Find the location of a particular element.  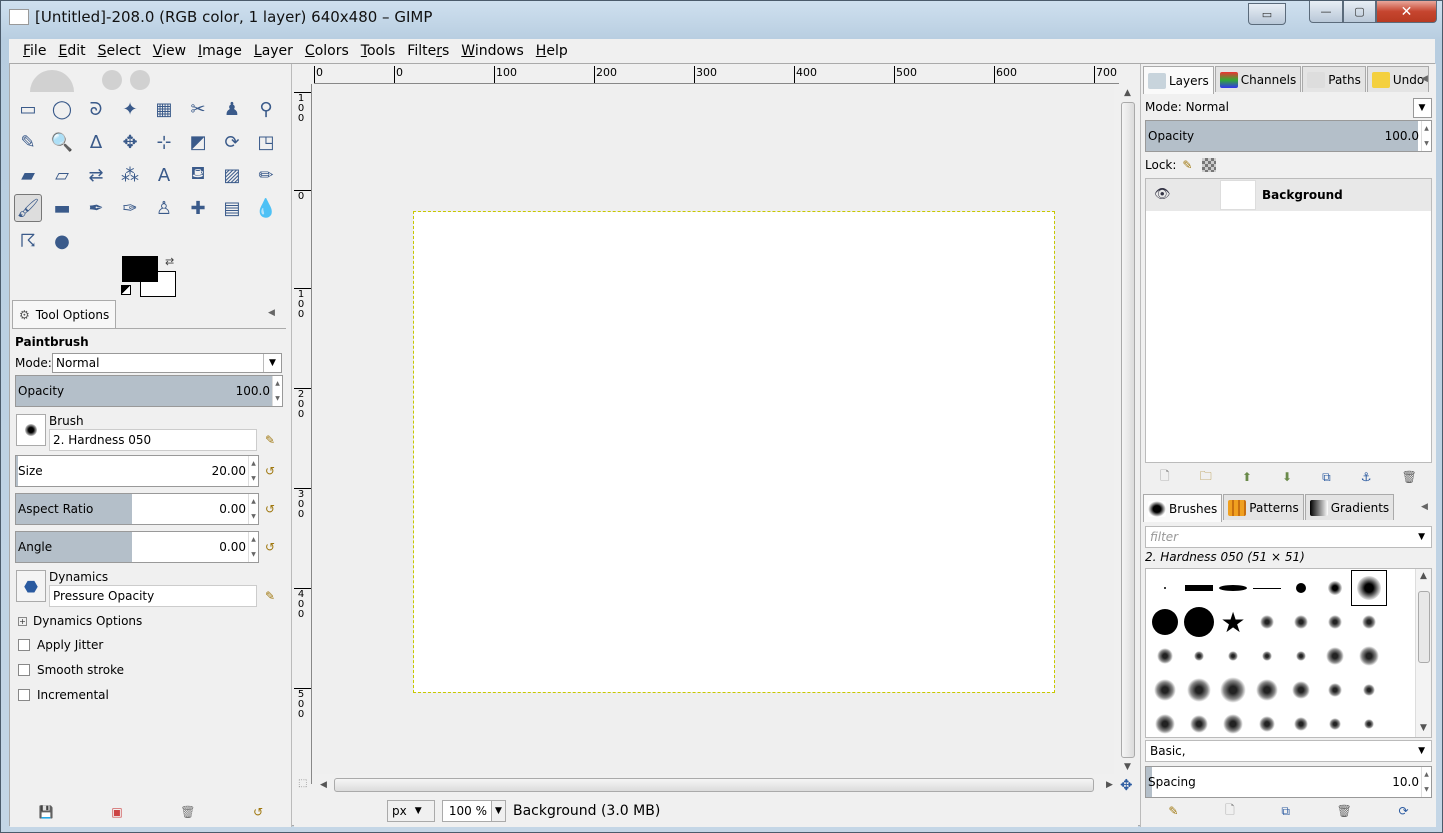

blur-tool-icon: 💧 is located at coordinates (266, 208).